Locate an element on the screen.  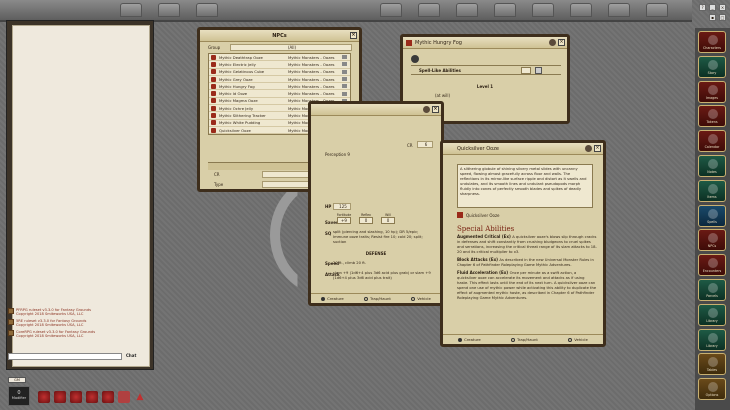
npc-type-tabs: Creature Trap/Haunt Vehicle is located at coordinates (523, 339).